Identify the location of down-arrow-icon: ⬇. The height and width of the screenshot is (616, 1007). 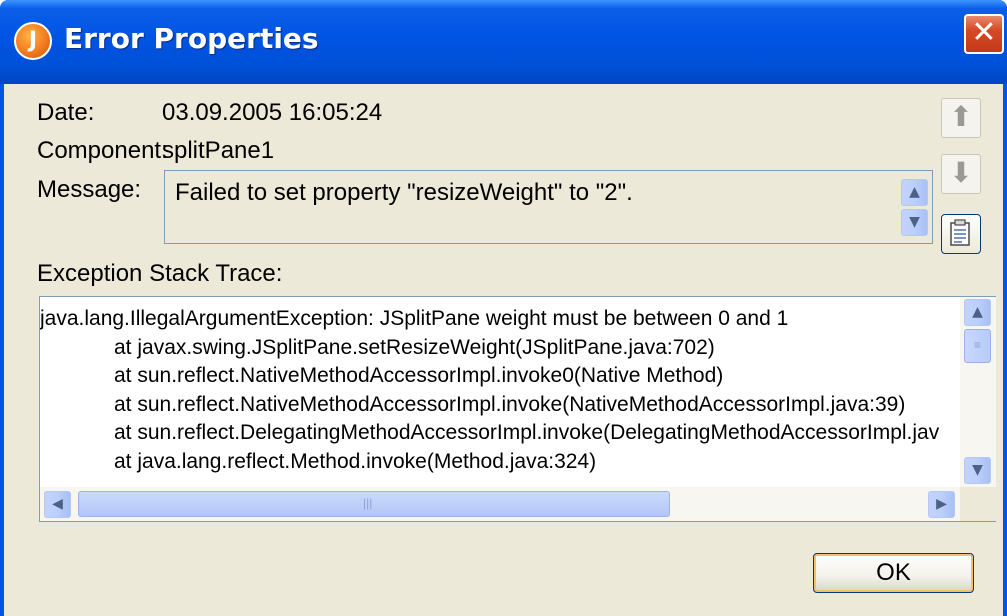
(961, 172).